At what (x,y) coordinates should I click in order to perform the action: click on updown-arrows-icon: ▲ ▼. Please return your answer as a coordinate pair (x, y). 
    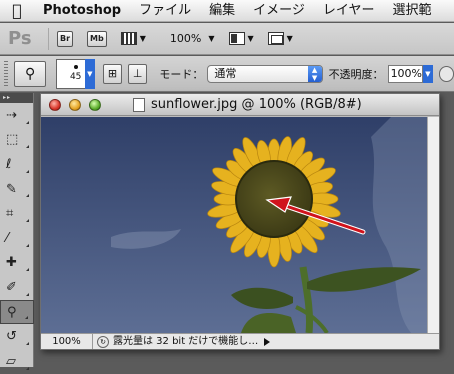
    Looking at the image, I should click on (314, 73).